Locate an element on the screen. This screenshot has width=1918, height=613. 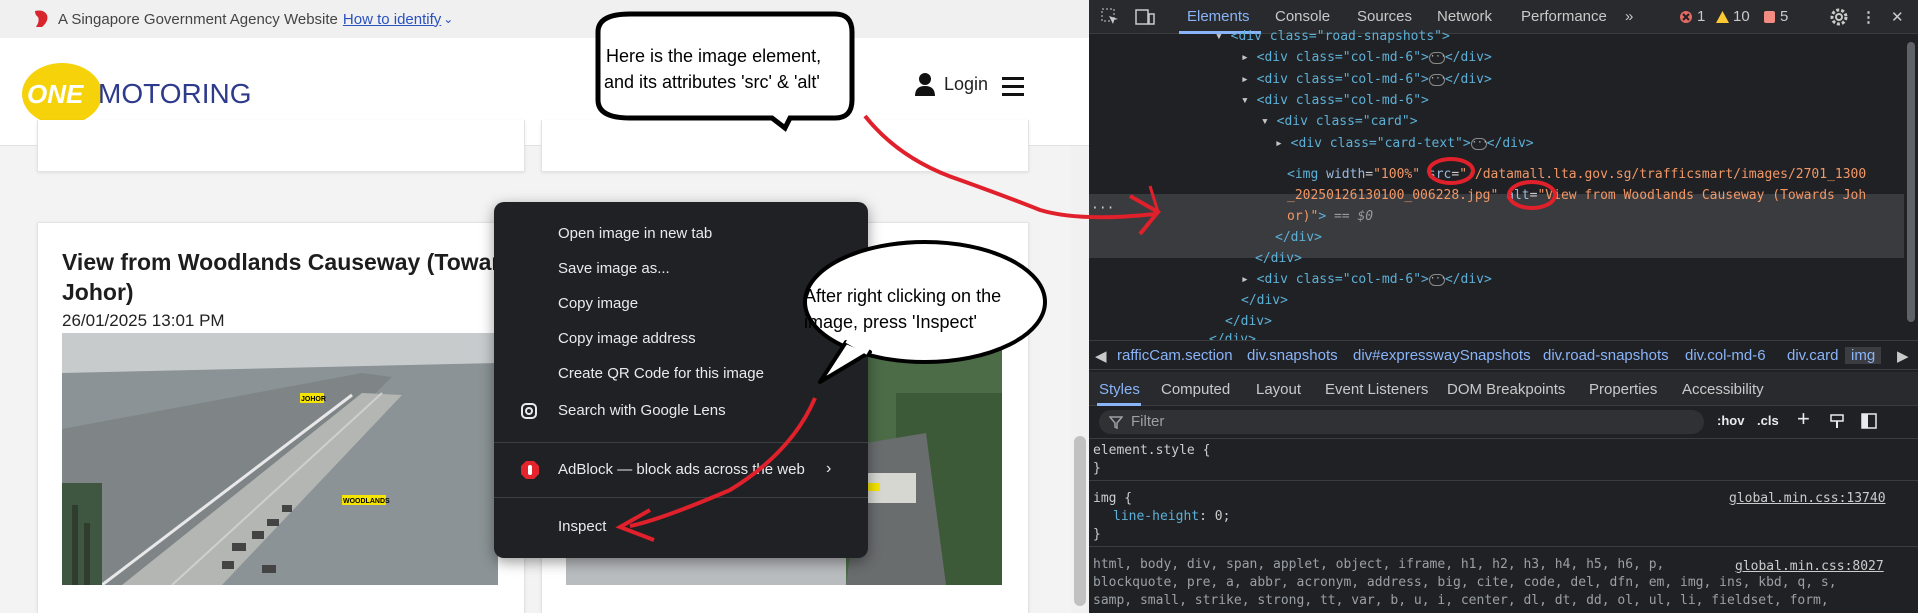
top-bubble-line-2: and its attributes 'src' & 'alt' is located at coordinates (712, 82).